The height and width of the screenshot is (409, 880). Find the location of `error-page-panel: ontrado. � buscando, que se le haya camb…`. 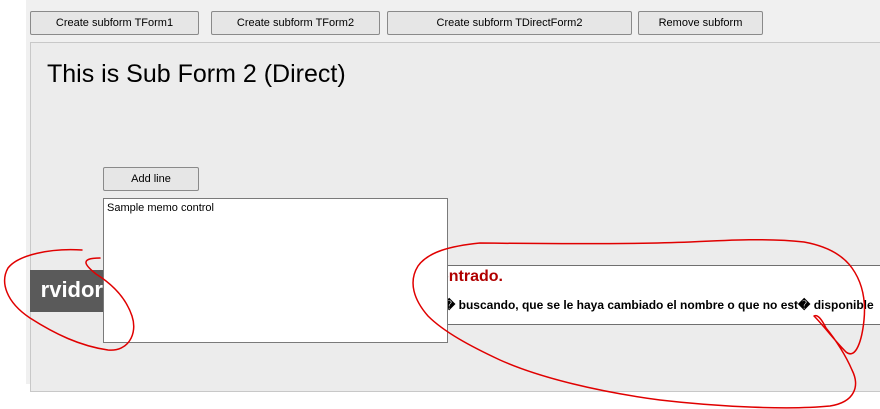

error-page-panel: ontrado. � buscando, que se le haya camb… is located at coordinates (660, 295).